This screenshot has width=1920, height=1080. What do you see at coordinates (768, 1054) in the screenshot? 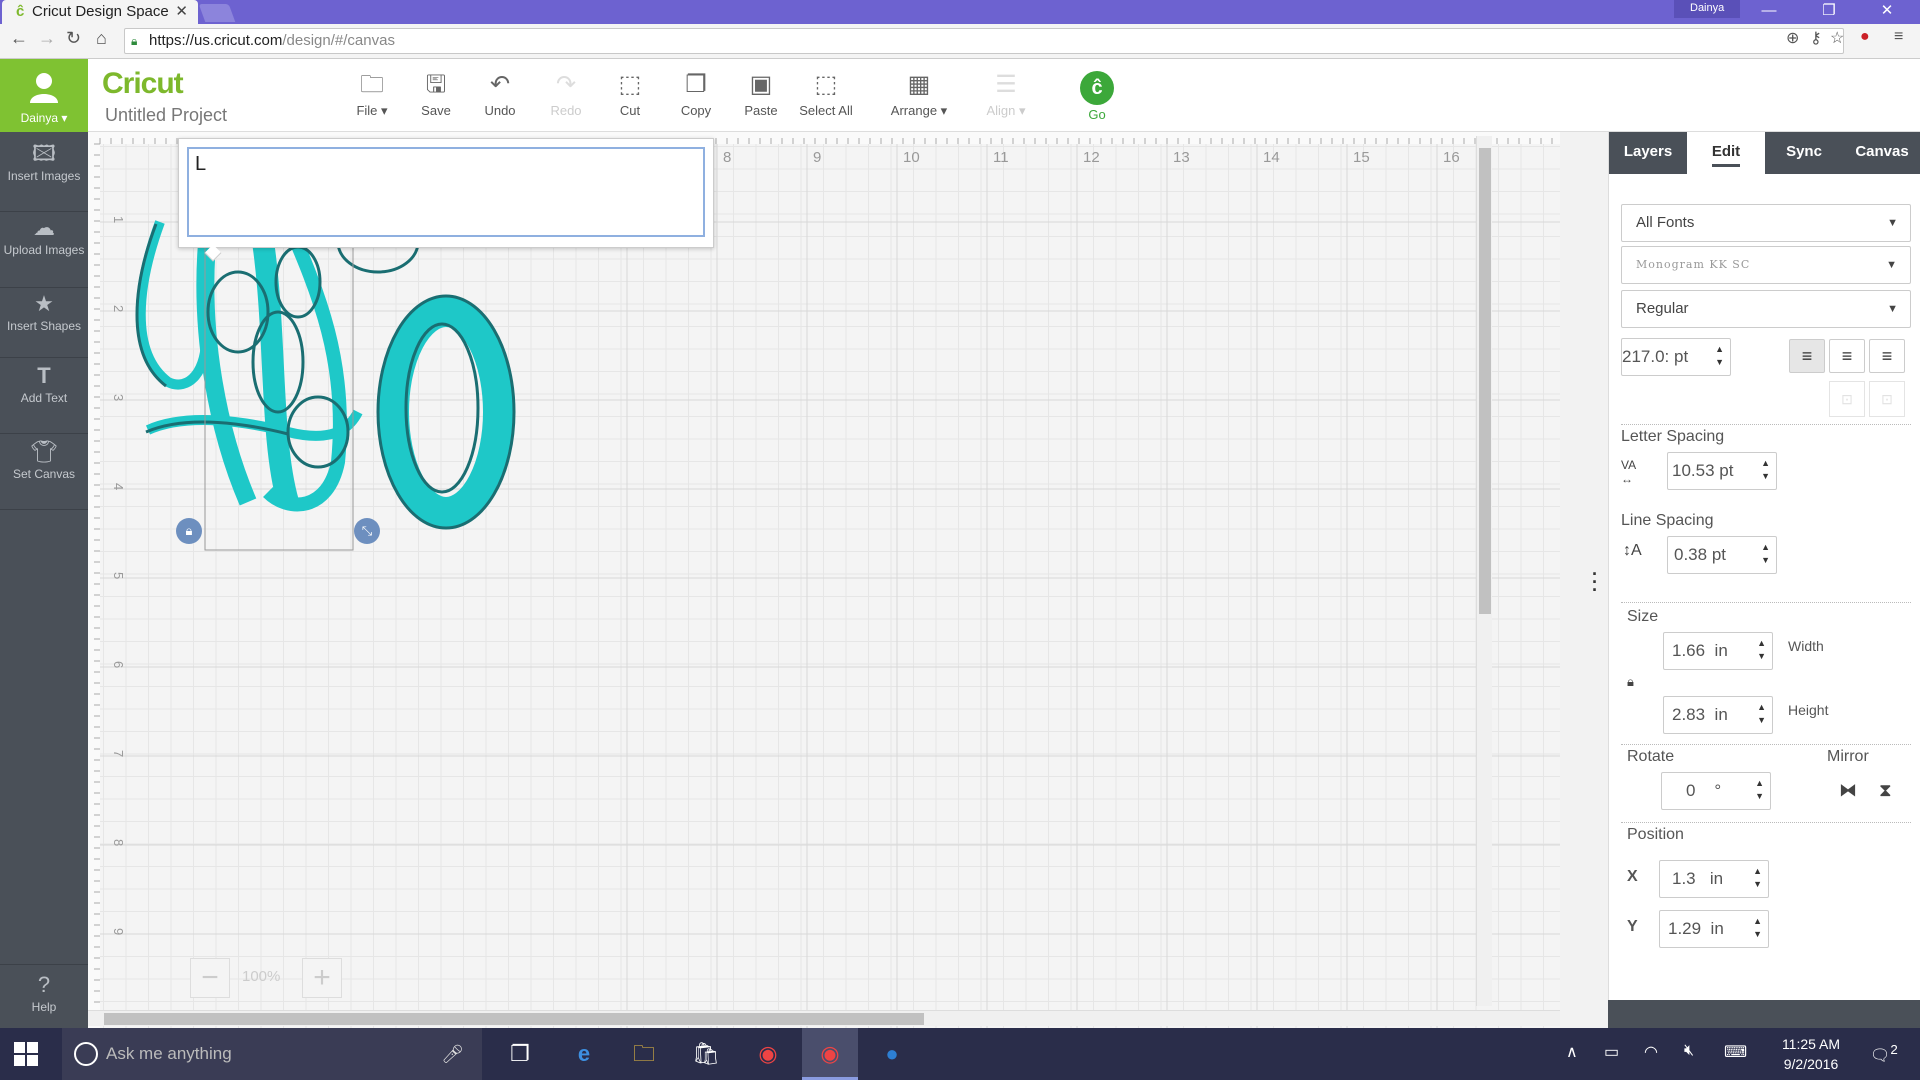
I see `chrome-icon: ◉` at bounding box center [768, 1054].